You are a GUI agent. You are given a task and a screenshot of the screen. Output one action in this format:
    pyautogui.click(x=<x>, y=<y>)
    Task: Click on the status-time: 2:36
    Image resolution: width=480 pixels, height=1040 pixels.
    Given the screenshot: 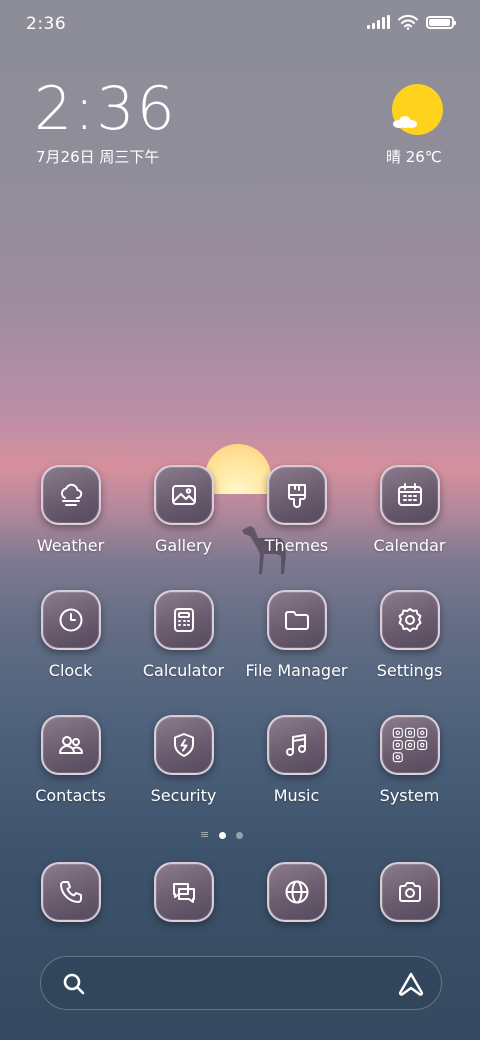 What is the action you would take?
    pyautogui.click(x=46, y=24)
    